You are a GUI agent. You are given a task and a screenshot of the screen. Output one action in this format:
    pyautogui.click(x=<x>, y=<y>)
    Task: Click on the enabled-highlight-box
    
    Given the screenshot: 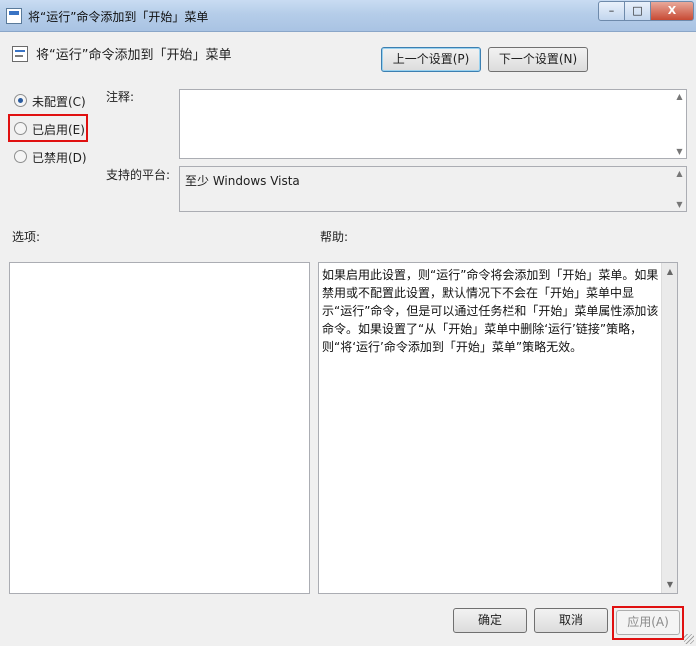 What is the action you would take?
    pyautogui.click(x=48, y=128)
    